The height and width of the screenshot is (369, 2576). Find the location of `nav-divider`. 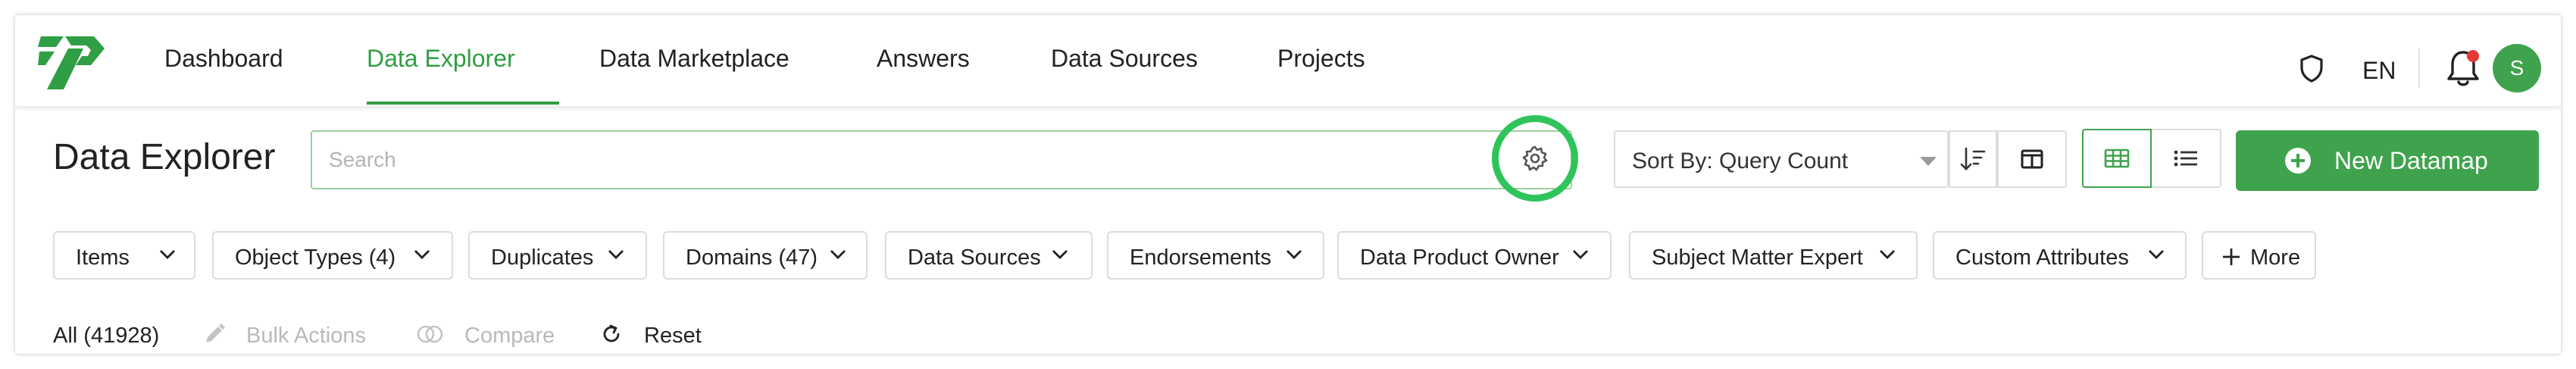

nav-divider is located at coordinates (2419, 68).